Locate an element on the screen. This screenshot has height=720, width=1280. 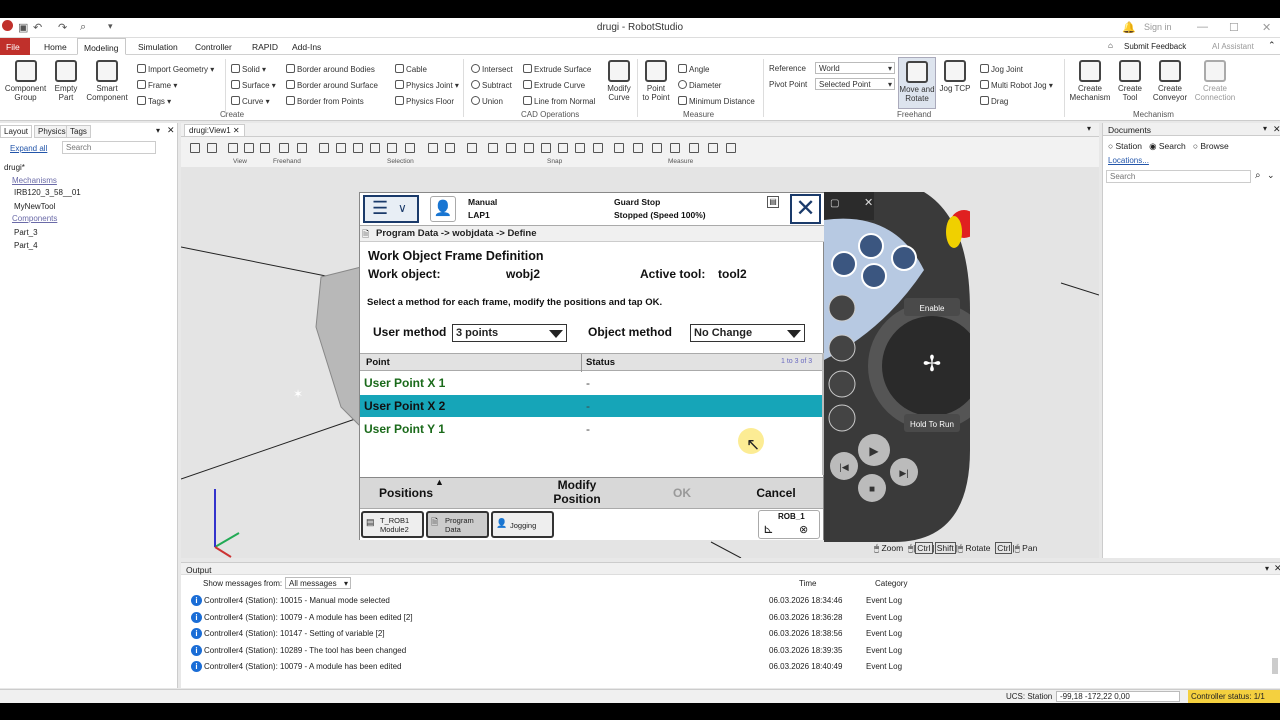
jog-joint-button: Jog Joint is located at coordinates (1001, 69).